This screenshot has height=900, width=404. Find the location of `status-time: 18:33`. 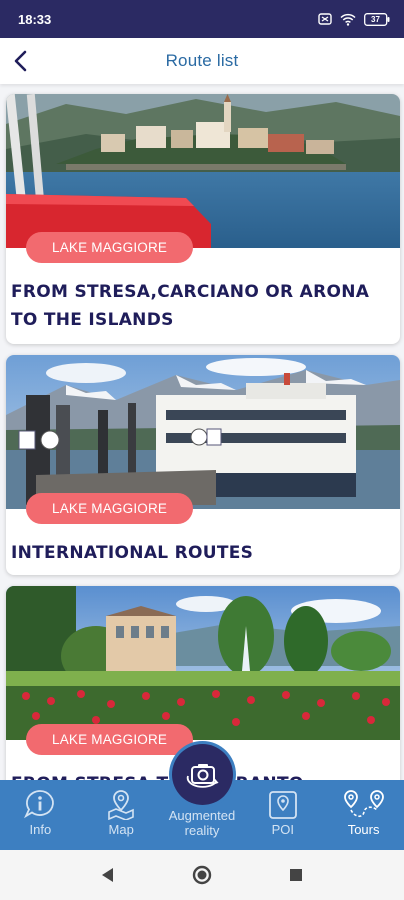

status-time: 18:33 is located at coordinates (35, 19).